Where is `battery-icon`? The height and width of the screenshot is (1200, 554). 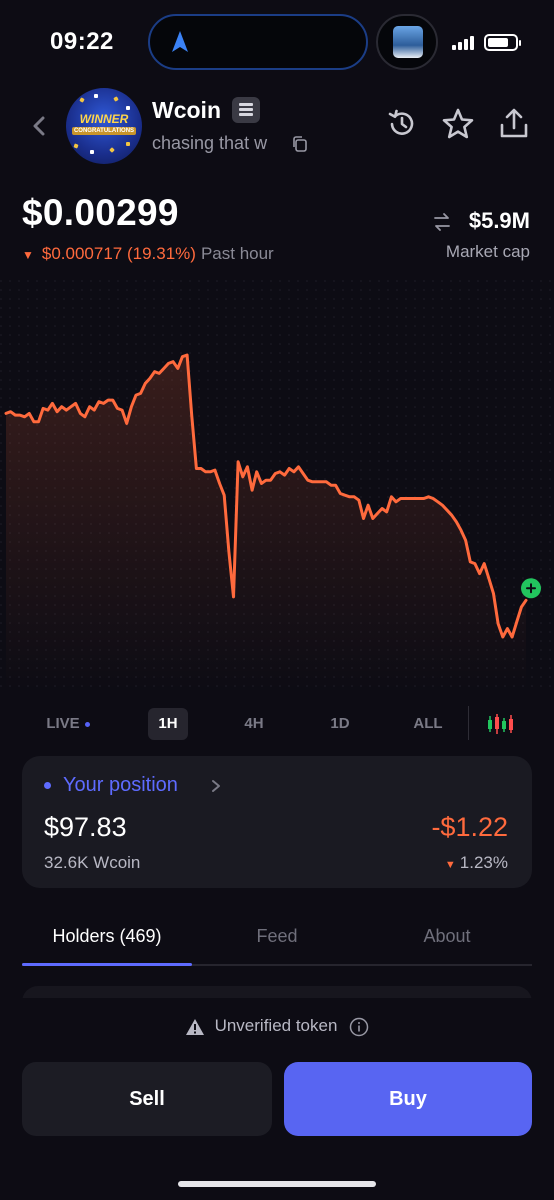 battery-icon is located at coordinates (502, 42).